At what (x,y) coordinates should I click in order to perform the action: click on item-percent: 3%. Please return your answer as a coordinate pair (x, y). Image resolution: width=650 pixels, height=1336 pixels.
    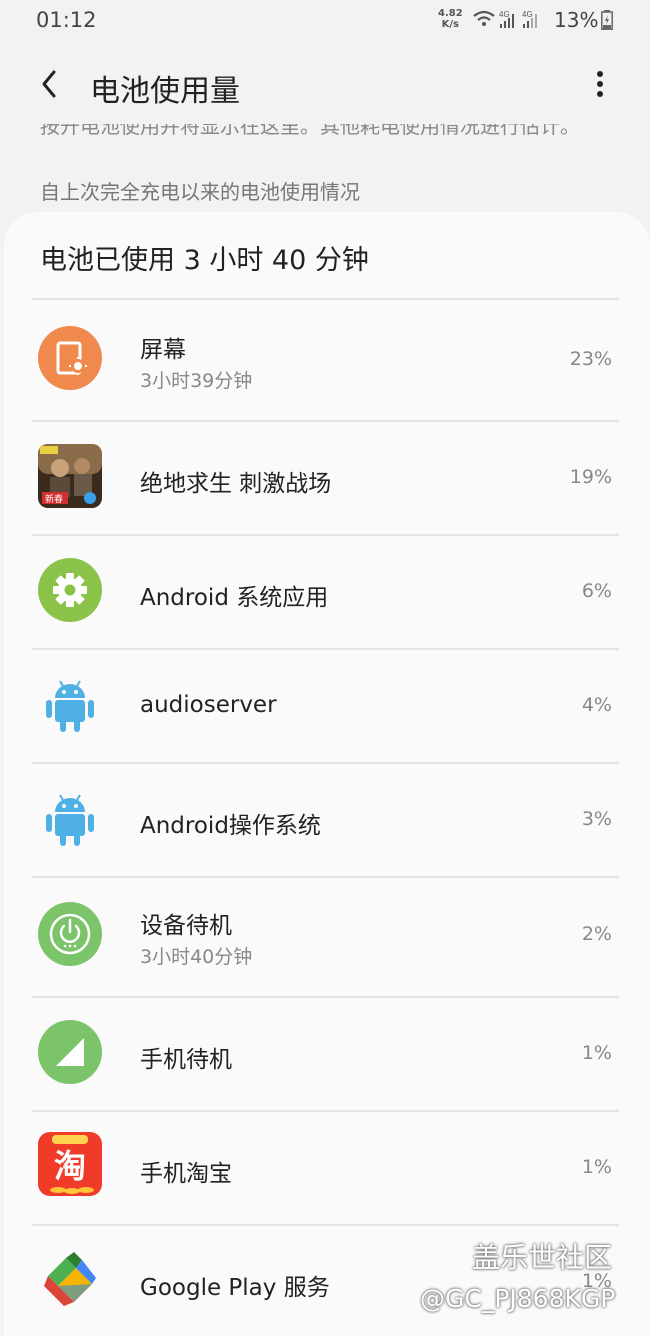
    Looking at the image, I should click on (596, 819).